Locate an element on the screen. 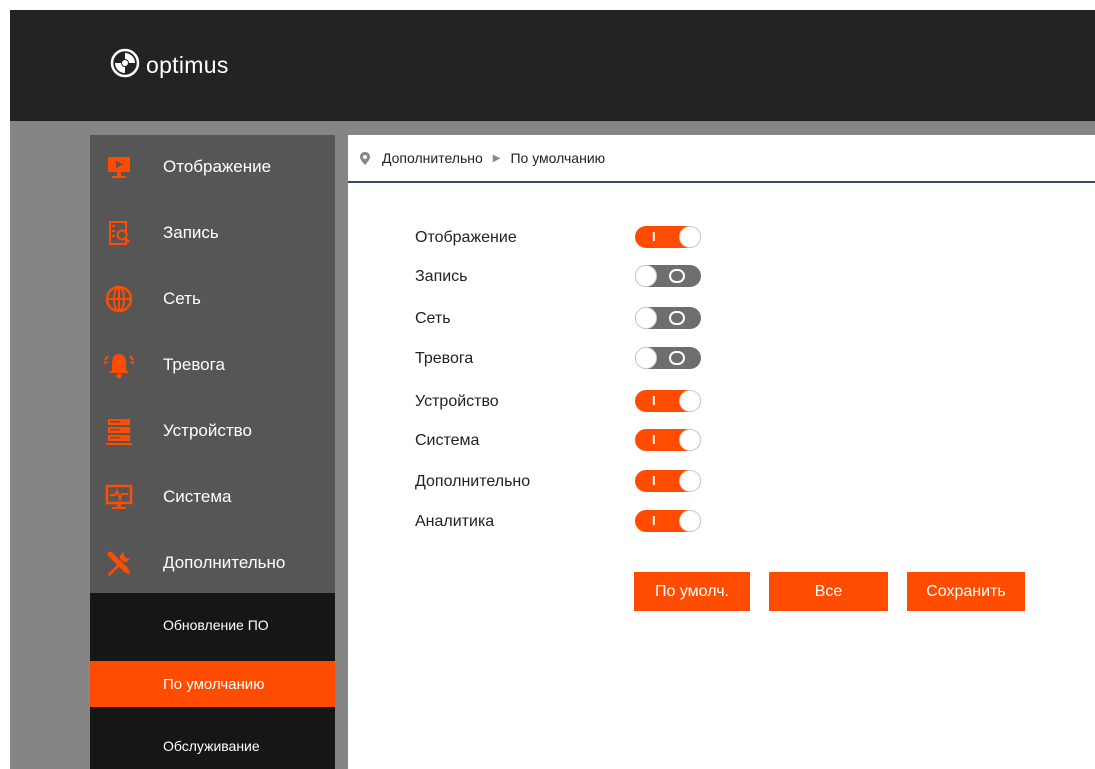 The height and width of the screenshot is (769, 1095). display-icon is located at coordinates (119, 167).